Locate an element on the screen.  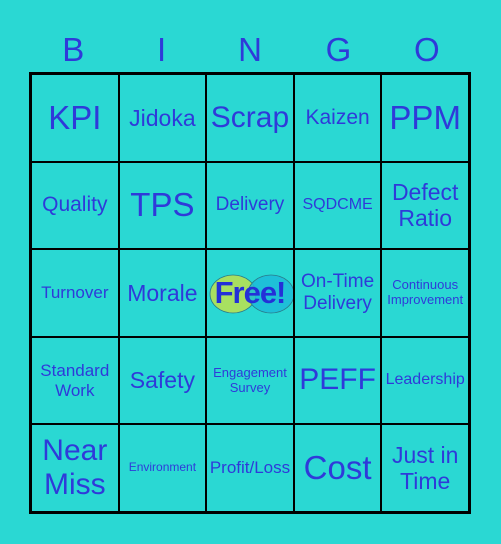
bingo-cell: Standard Work is located at coordinates (75, 380).